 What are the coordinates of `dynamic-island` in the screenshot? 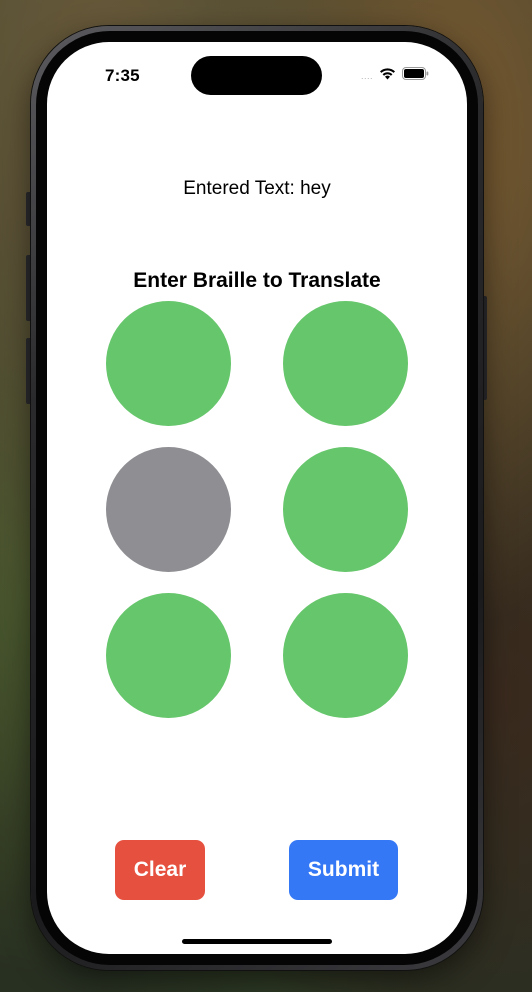 It's located at (256, 75).